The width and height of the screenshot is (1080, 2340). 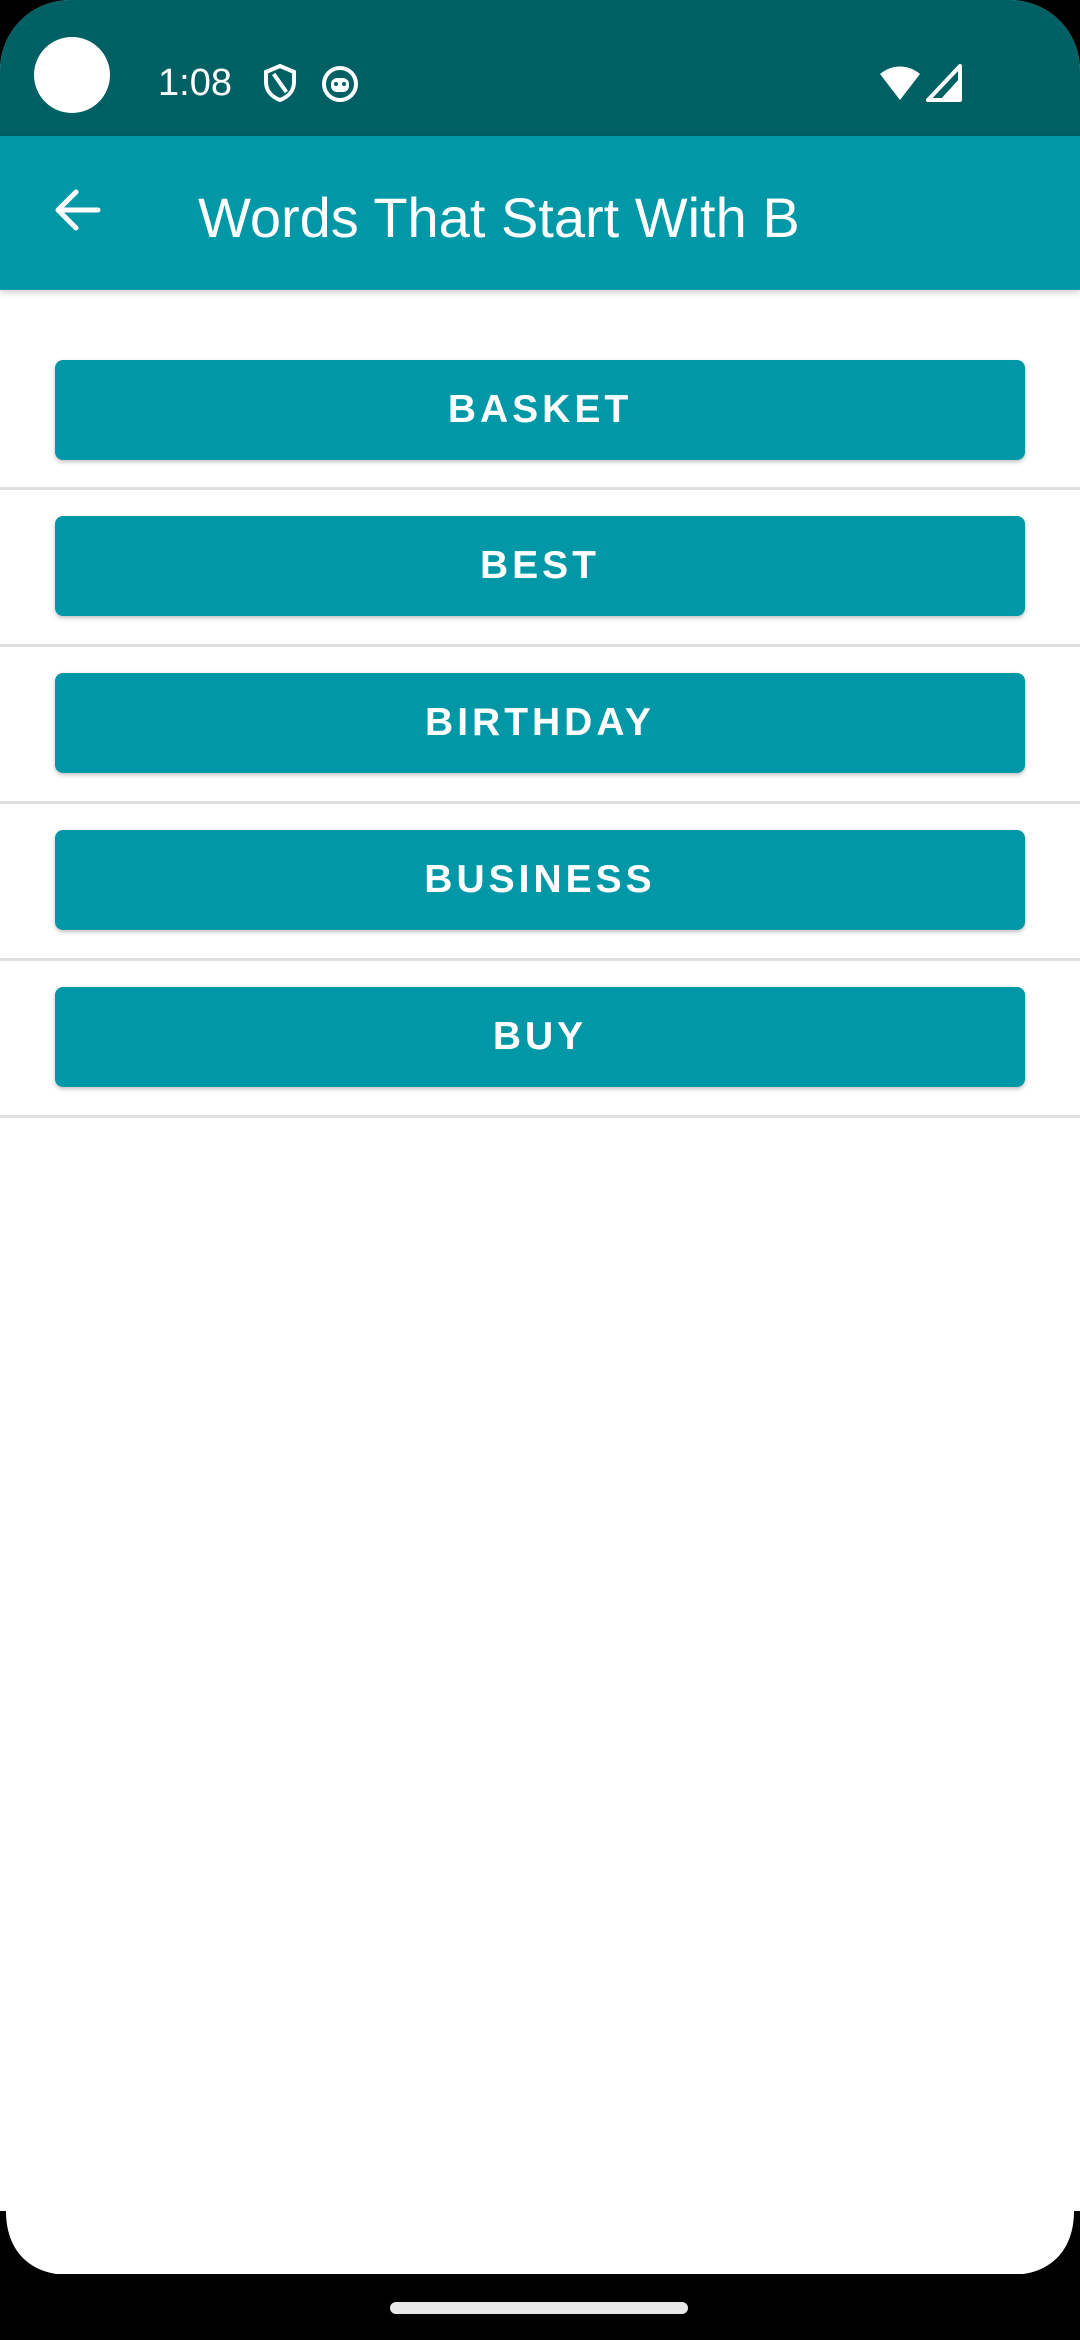 What do you see at coordinates (900, 83) in the screenshot?
I see `wifi-icon` at bounding box center [900, 83].